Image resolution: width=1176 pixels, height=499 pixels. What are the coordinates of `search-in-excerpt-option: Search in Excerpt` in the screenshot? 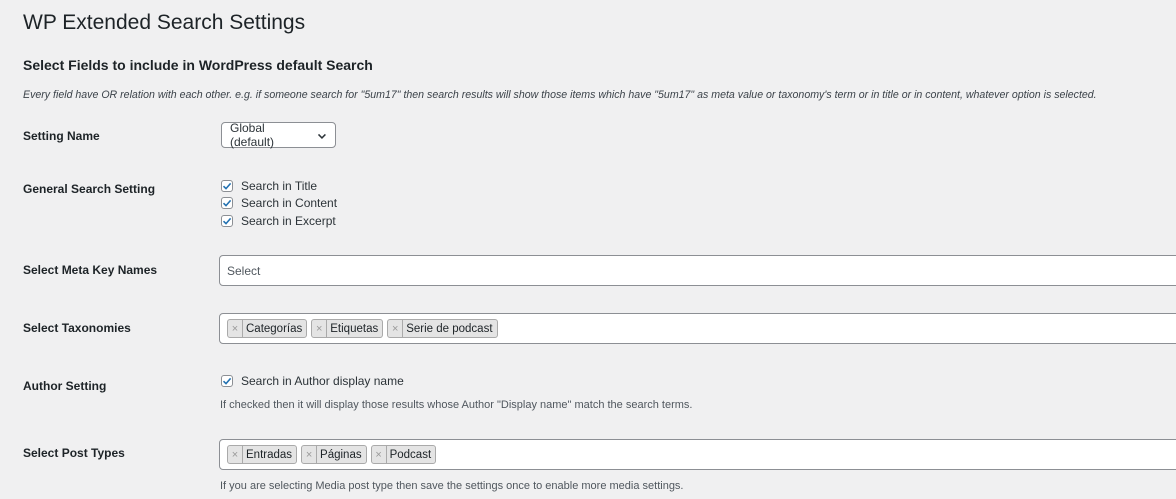 It's located at (279, 221).